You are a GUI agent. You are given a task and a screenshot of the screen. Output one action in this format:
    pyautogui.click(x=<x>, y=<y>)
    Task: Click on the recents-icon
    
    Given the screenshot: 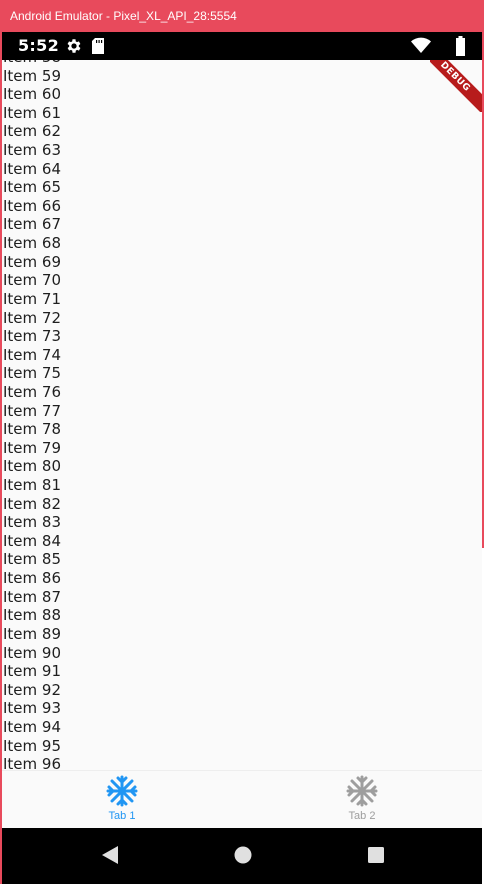 What is the action you would take?
    pyautogui.click(x=376, y=857)
    